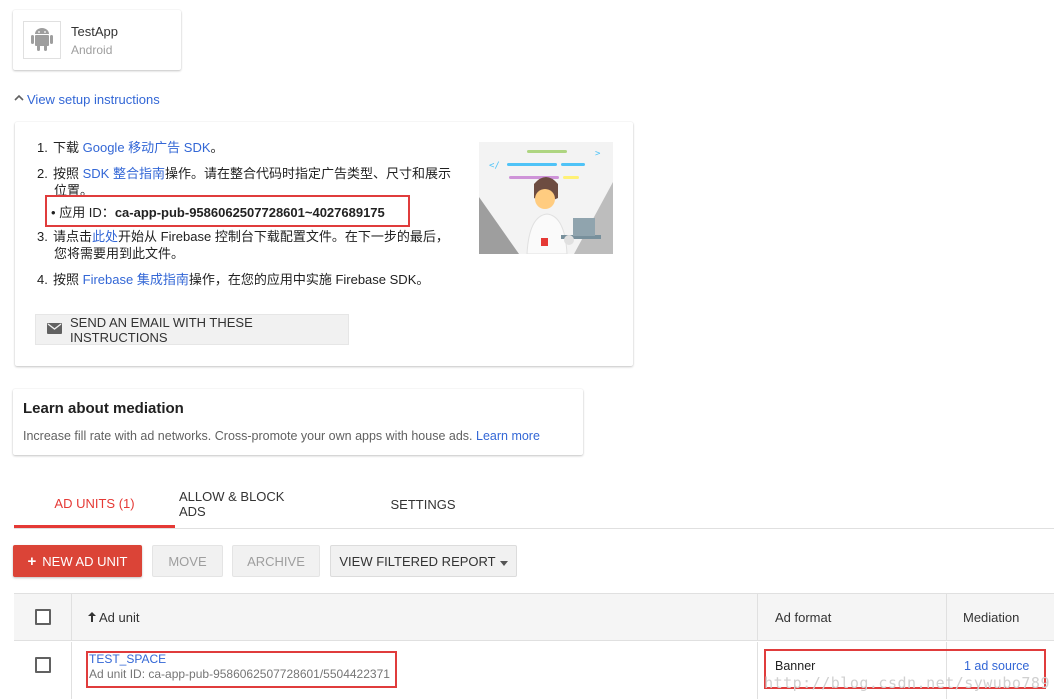 The width and height of the screenshot is (1054, 699). What do you see at coordinates (92, 617) in the screenshot?
I see `sort-arrow-up-icon` at bounding box center [92, 617].